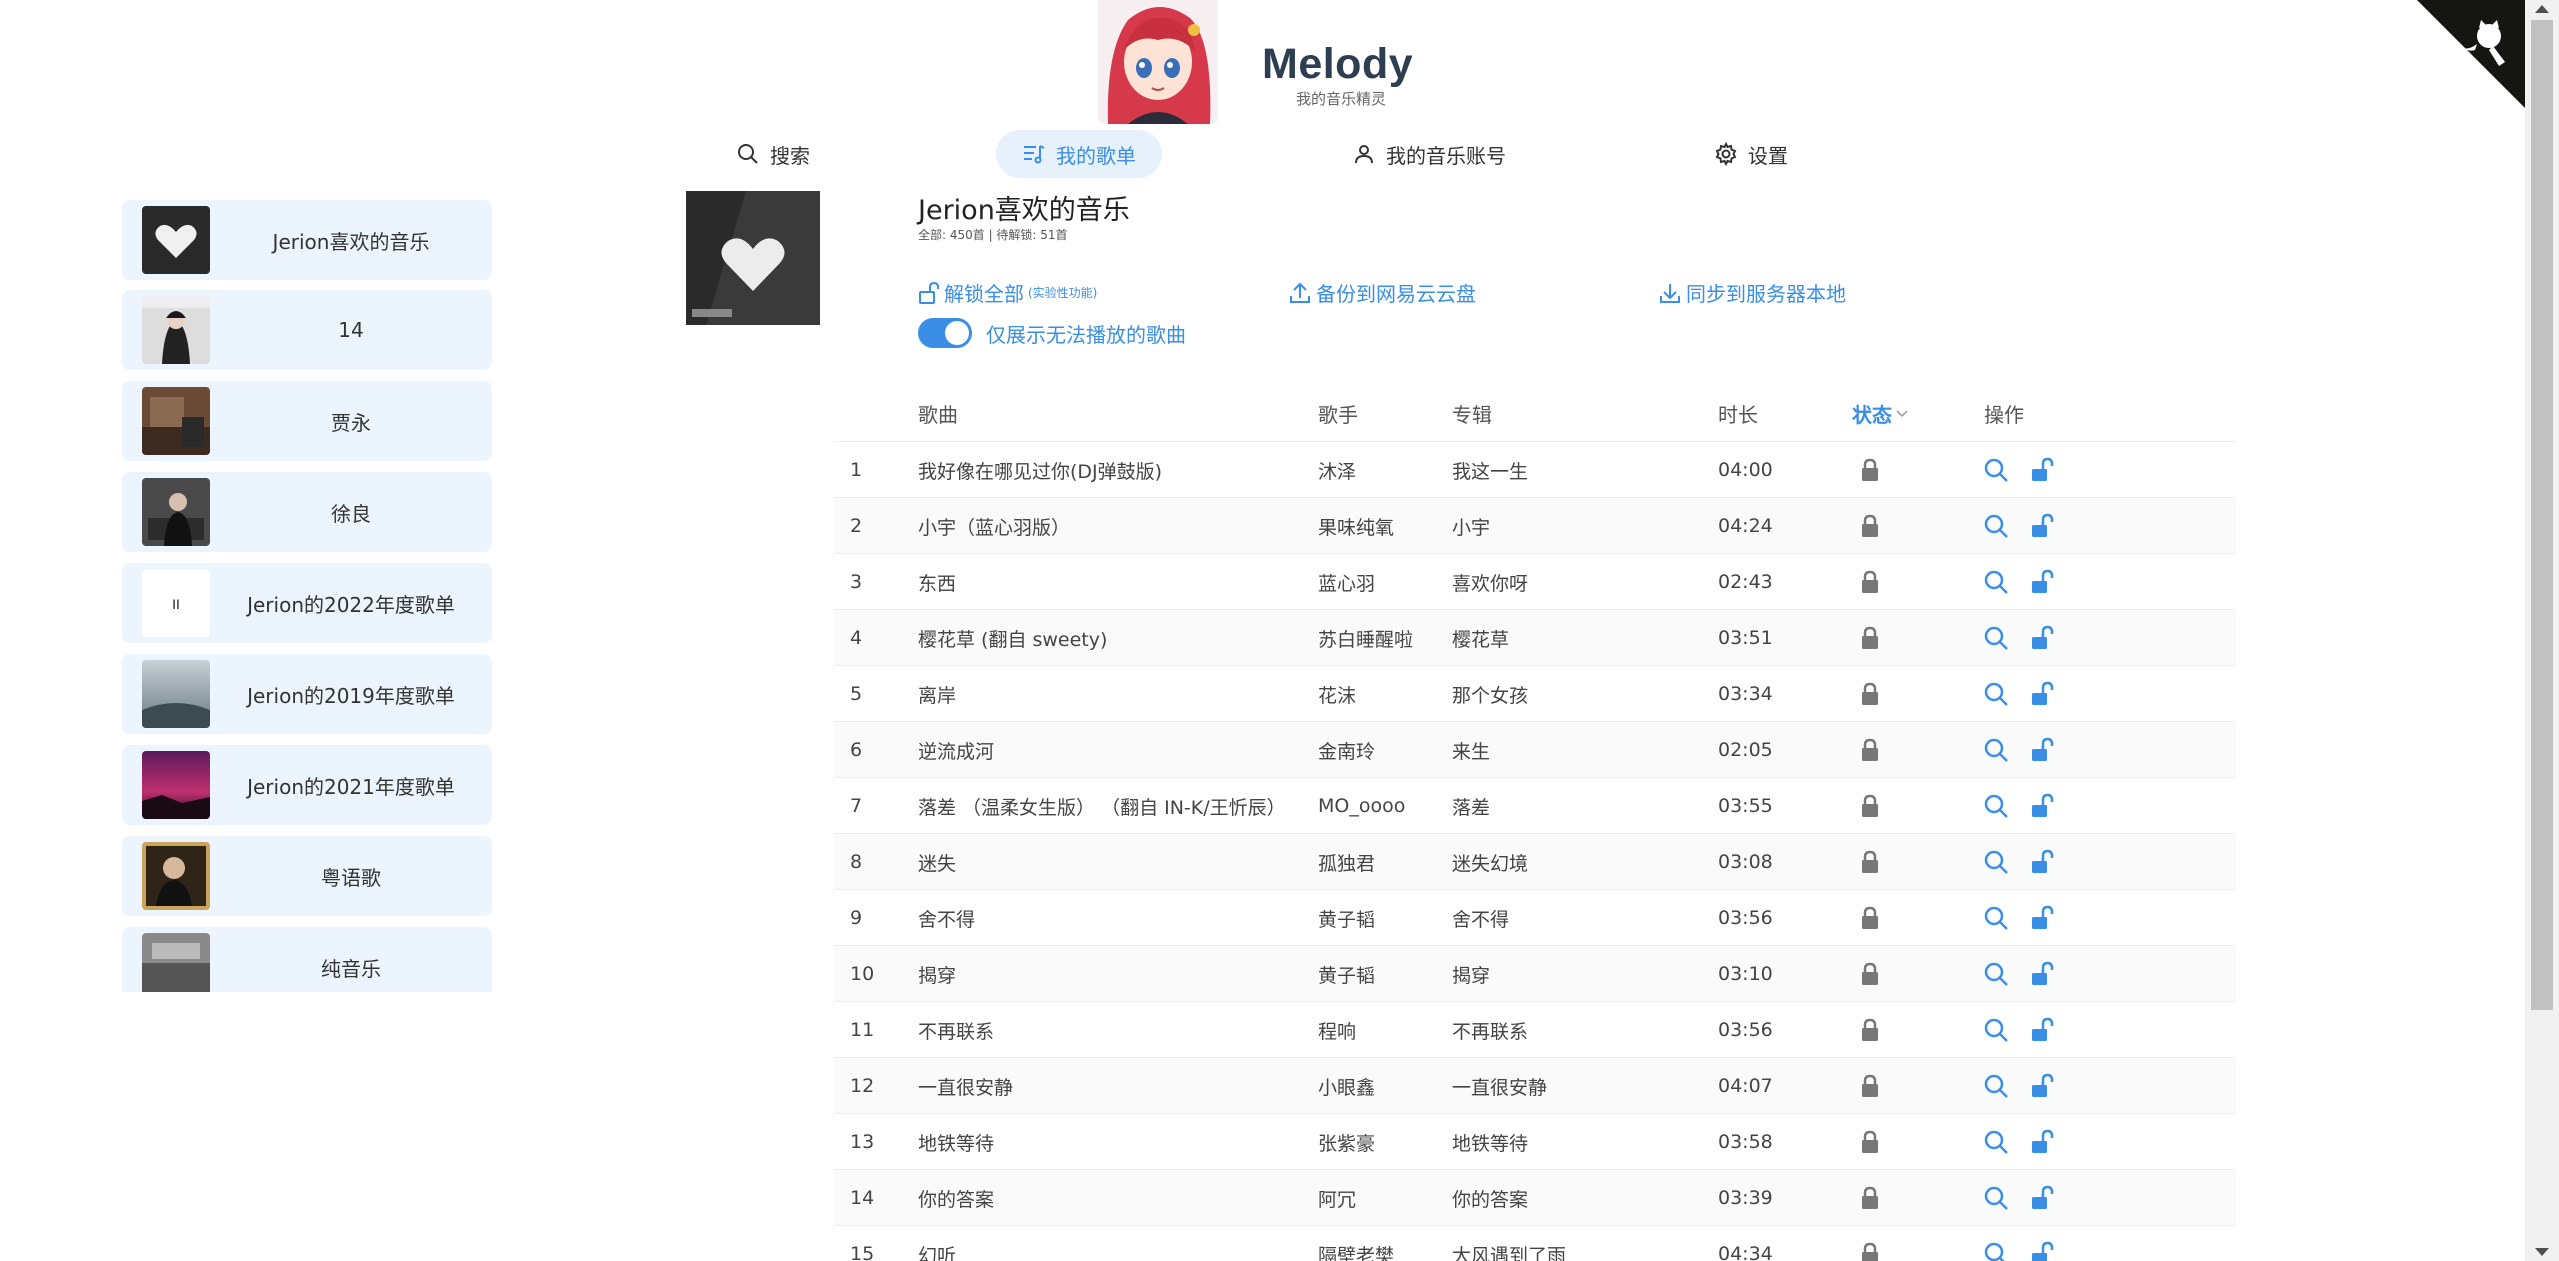 Image resolution: width=2559 pixels, height=1261 pixels. Describe the element at coordinates (307, 512) in the screenshot. I see `sidebar-playlist-item: 徐良` at that location.